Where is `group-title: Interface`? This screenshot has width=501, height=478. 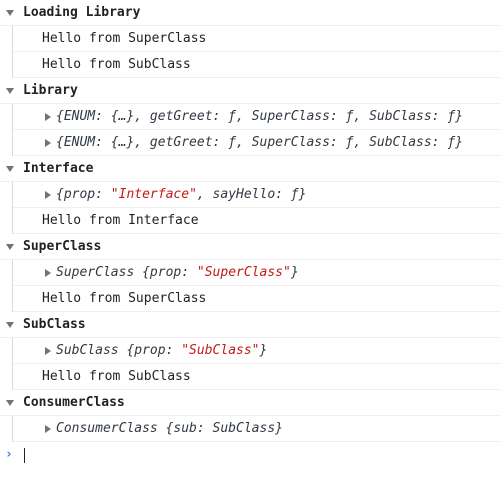 group-title: Interface is located at coordinates (58, 168).